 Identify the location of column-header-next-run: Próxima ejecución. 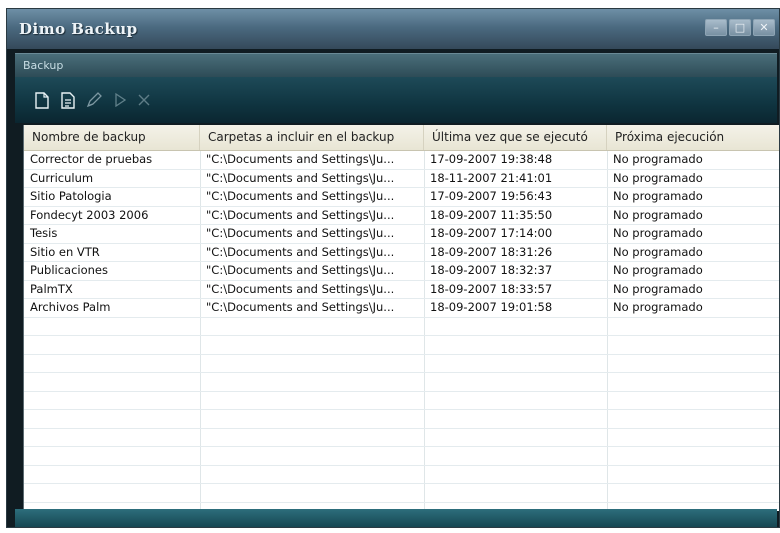
(693, 137).